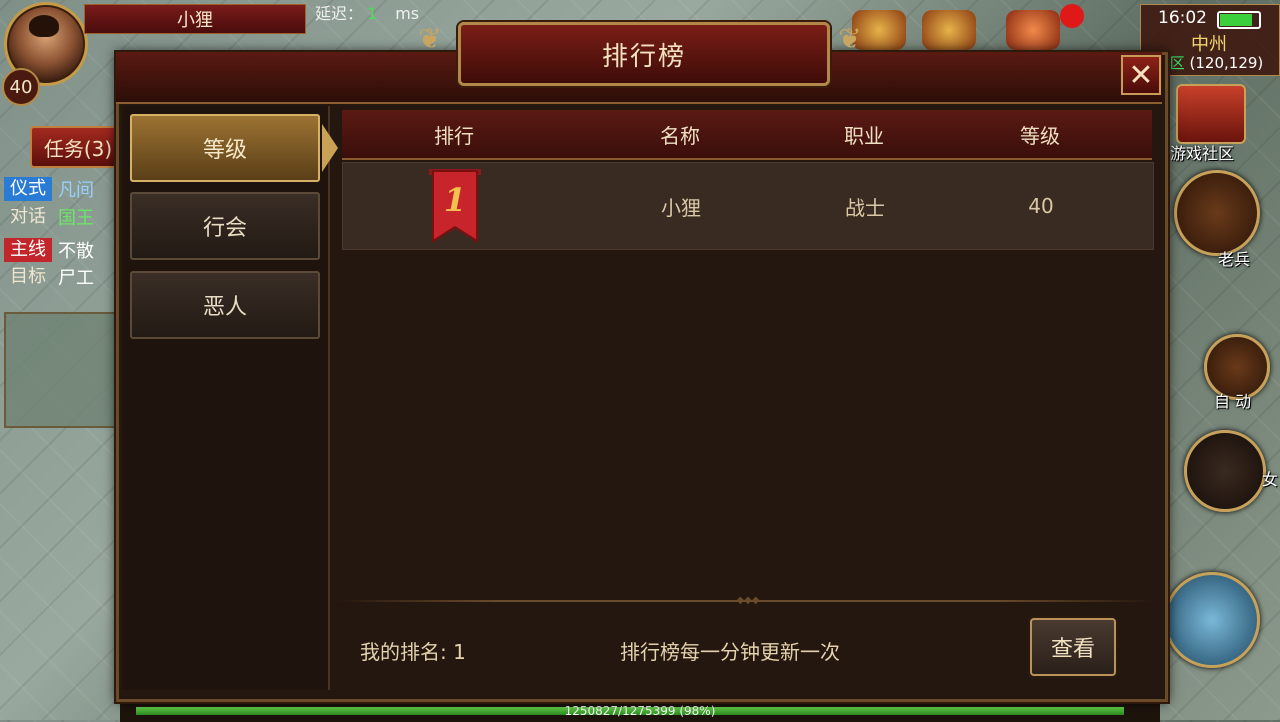 Image resolution: width=1280 pixels, height=722 pixels. What do you see at coordinates (78, 147) in the screenshot?
I see `task-button: 任务(3)` at bounding box center [78, 147].